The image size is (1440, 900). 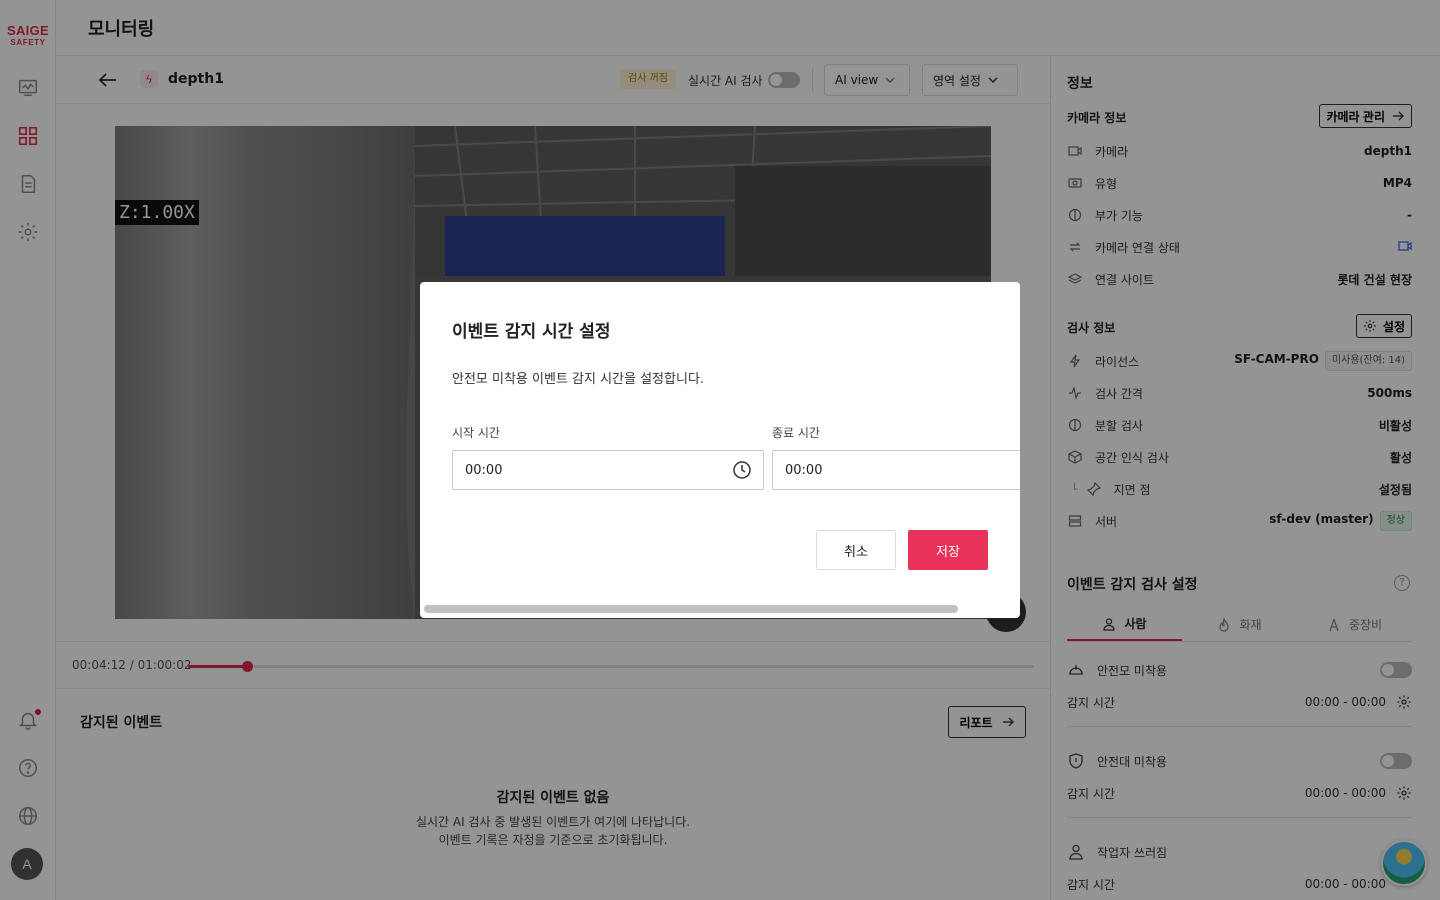 I want to click on horizontal-scrollbar, so click(x=691, y=609).